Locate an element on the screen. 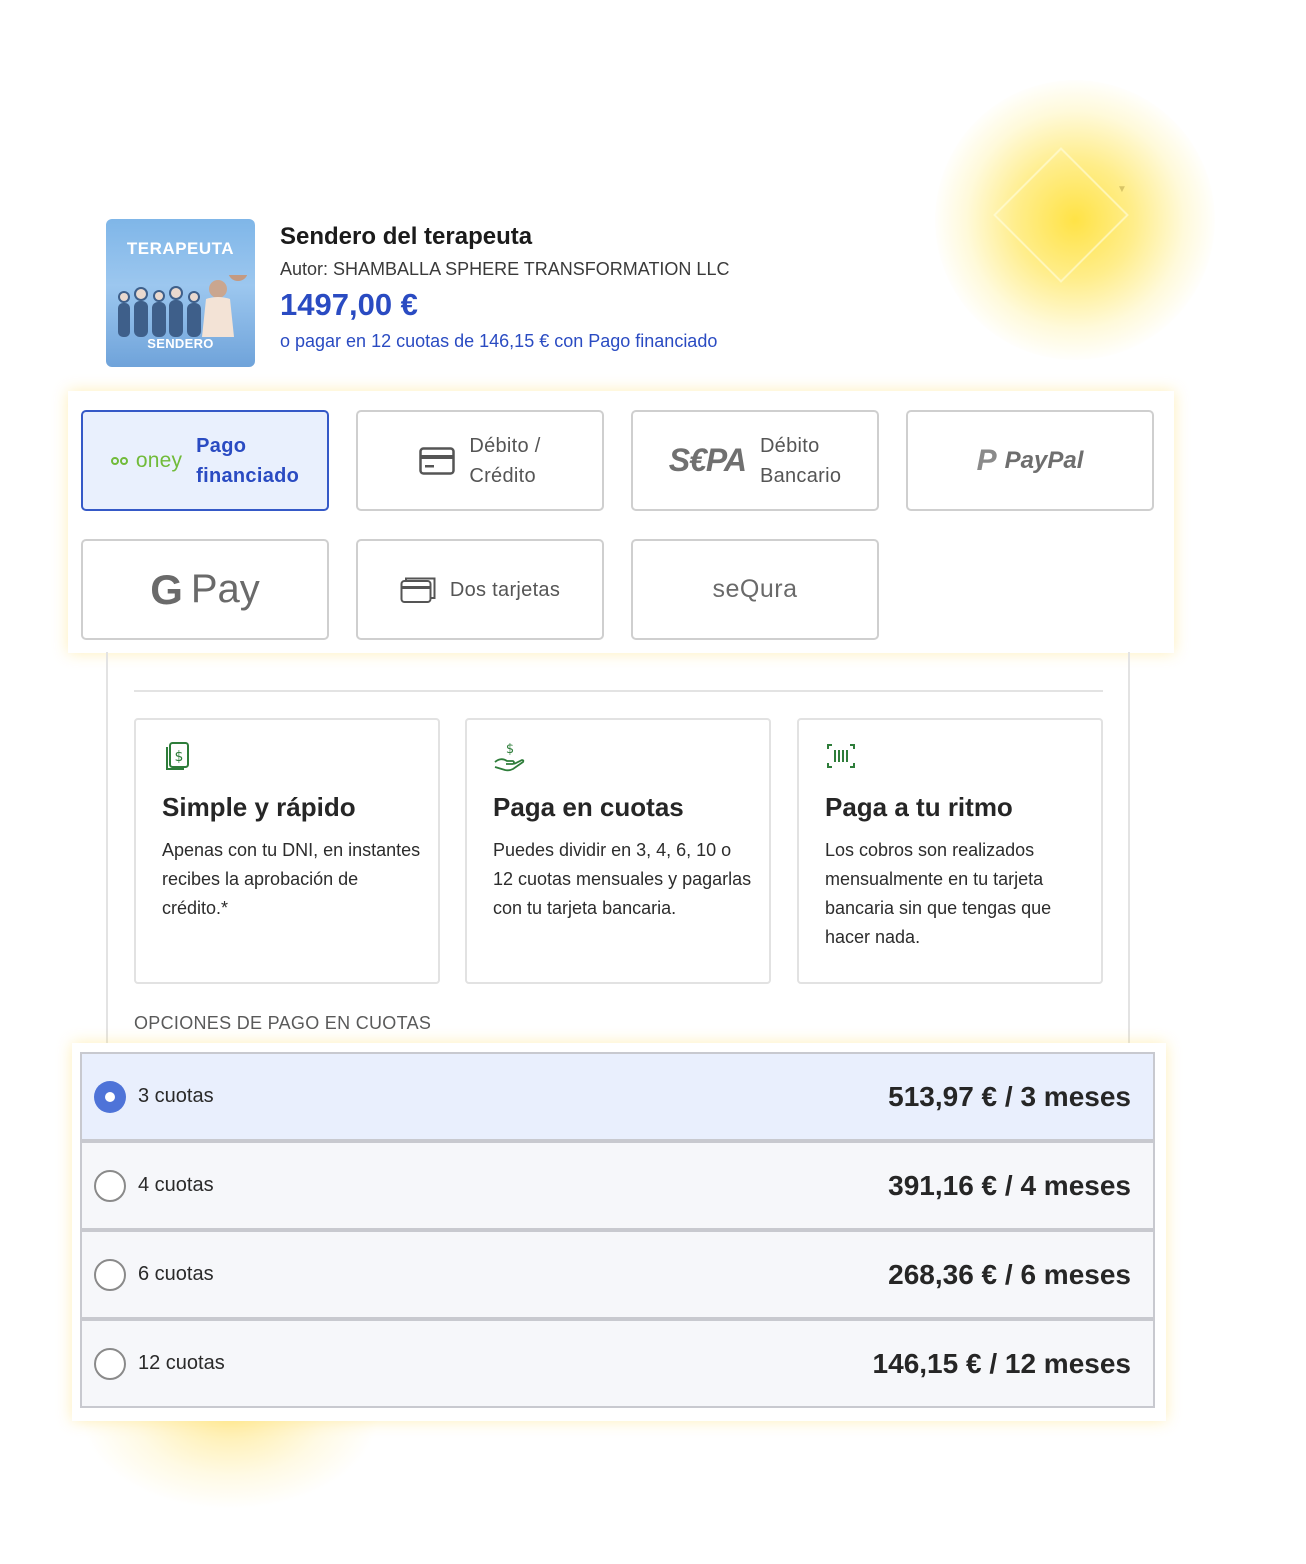 This screenshot has height=1564, width=1306. radio-selected is located at coordinates (110, 1096).